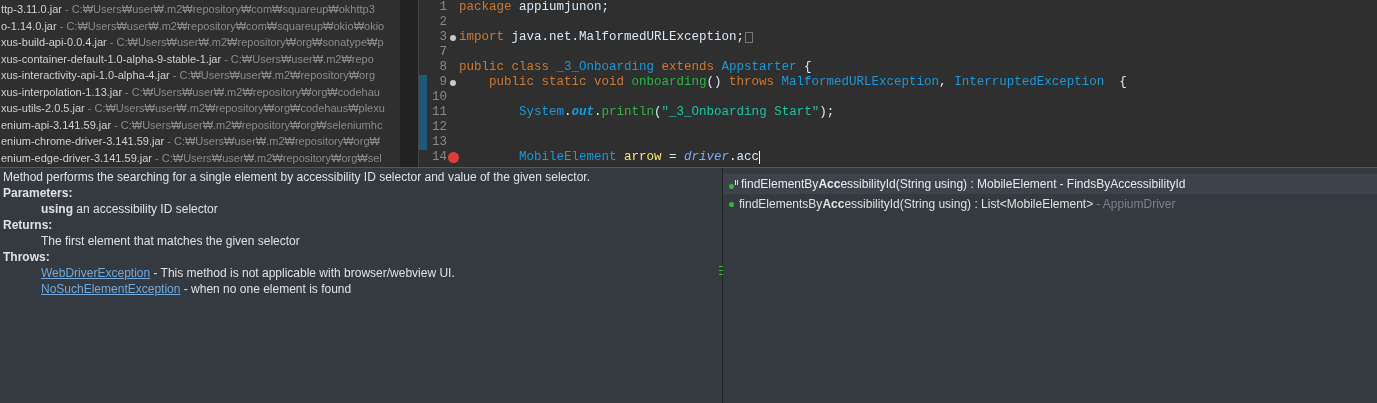 This screenshot has width=1377, height=403. What do you see at coordinates (273, 141) in the screenshot?
I see `jar-path: - C:₩Users₩user₩.m2₩repository₩org₩` at bounding box center [273, 141].